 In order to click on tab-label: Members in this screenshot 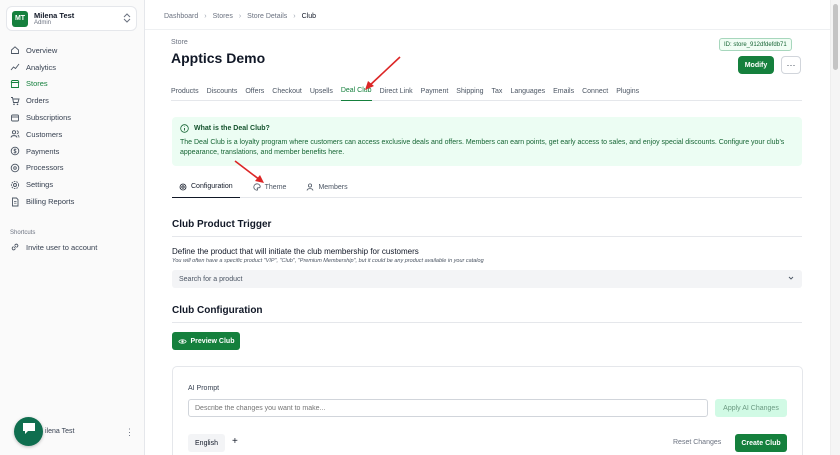, I will do `click(333, 187)`.